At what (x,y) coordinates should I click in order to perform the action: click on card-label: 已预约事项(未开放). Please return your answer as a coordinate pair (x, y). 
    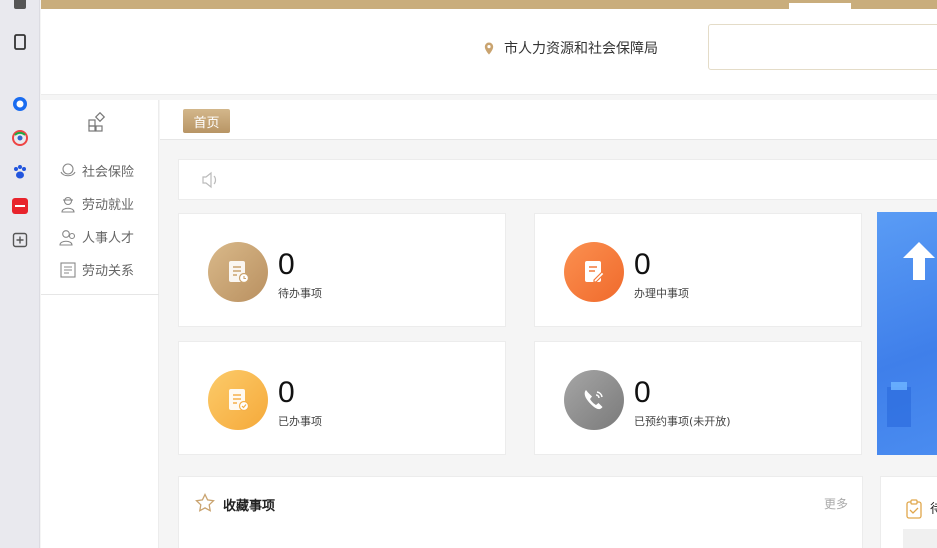
    Looking at the image, I should click on (682, 421).